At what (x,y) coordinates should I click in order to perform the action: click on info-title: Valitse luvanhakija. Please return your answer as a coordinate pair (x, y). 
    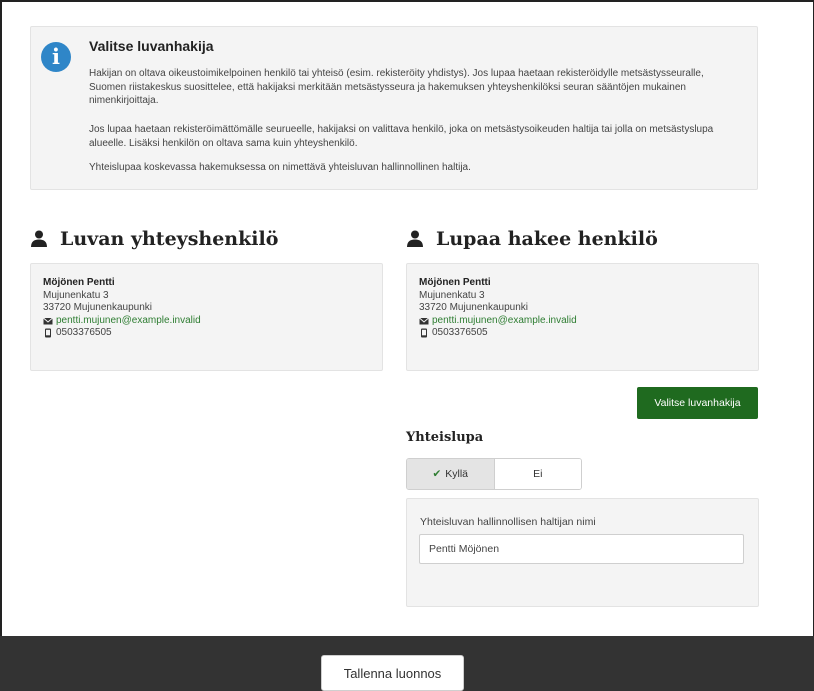
    Looking at the image, I should click on (151, 46).